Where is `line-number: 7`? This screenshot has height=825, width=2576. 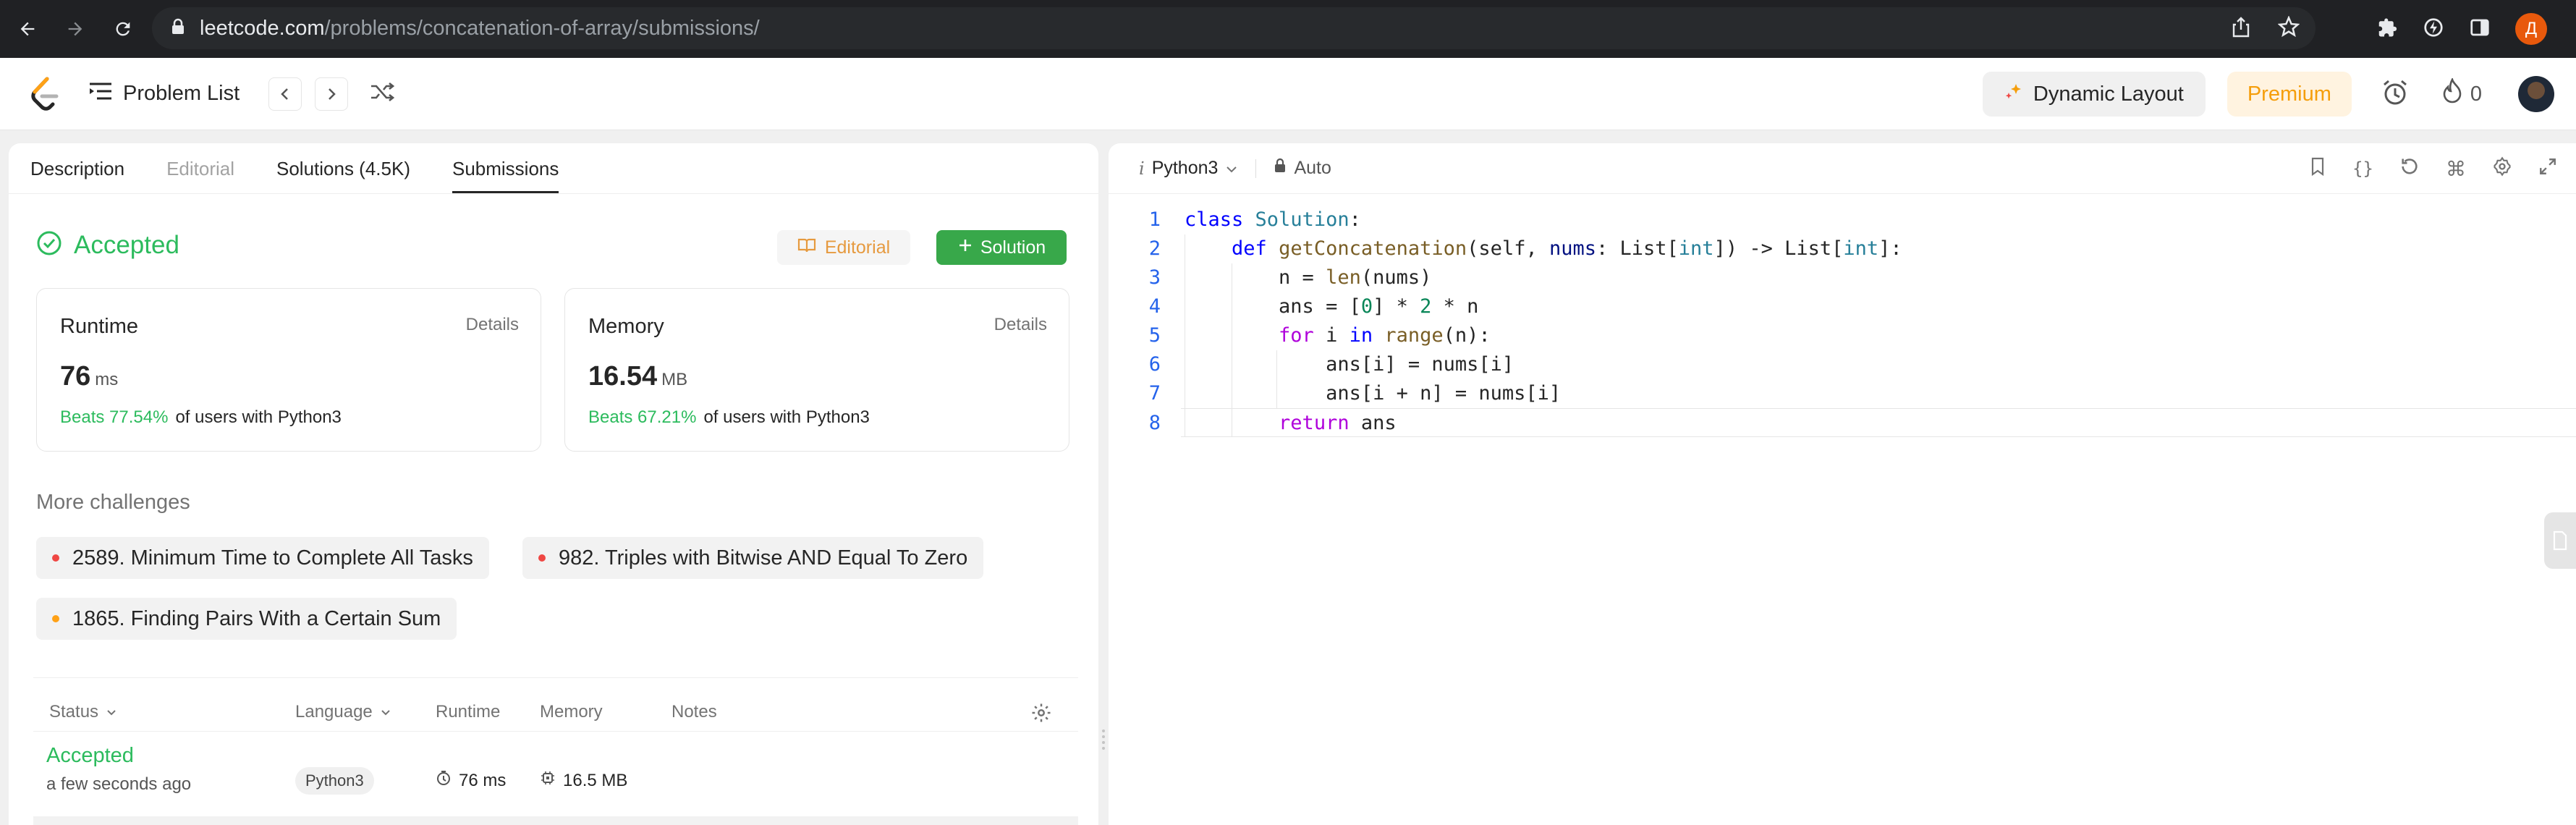
line-number: 7 is located at coordinates (1154, 393).